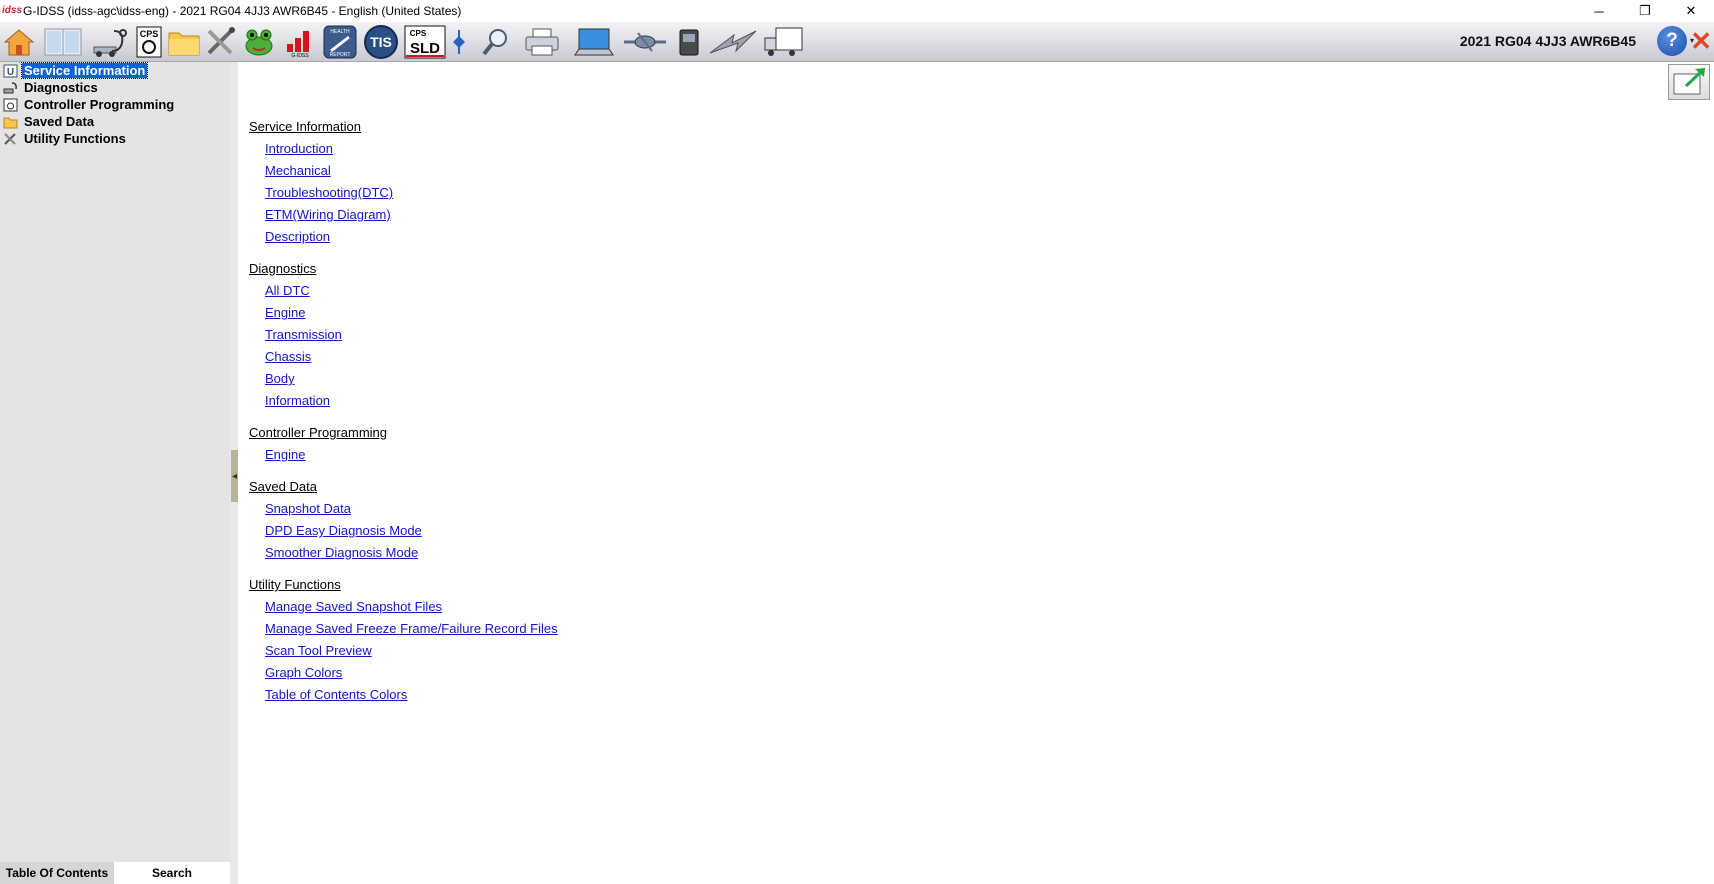 The image size is (1714, 884). Describe the element at coordinates (341, 552) in the screenshot. I see `link-smoother-diagnosis-mode: Smoother Diagnosis Mode` at that location.